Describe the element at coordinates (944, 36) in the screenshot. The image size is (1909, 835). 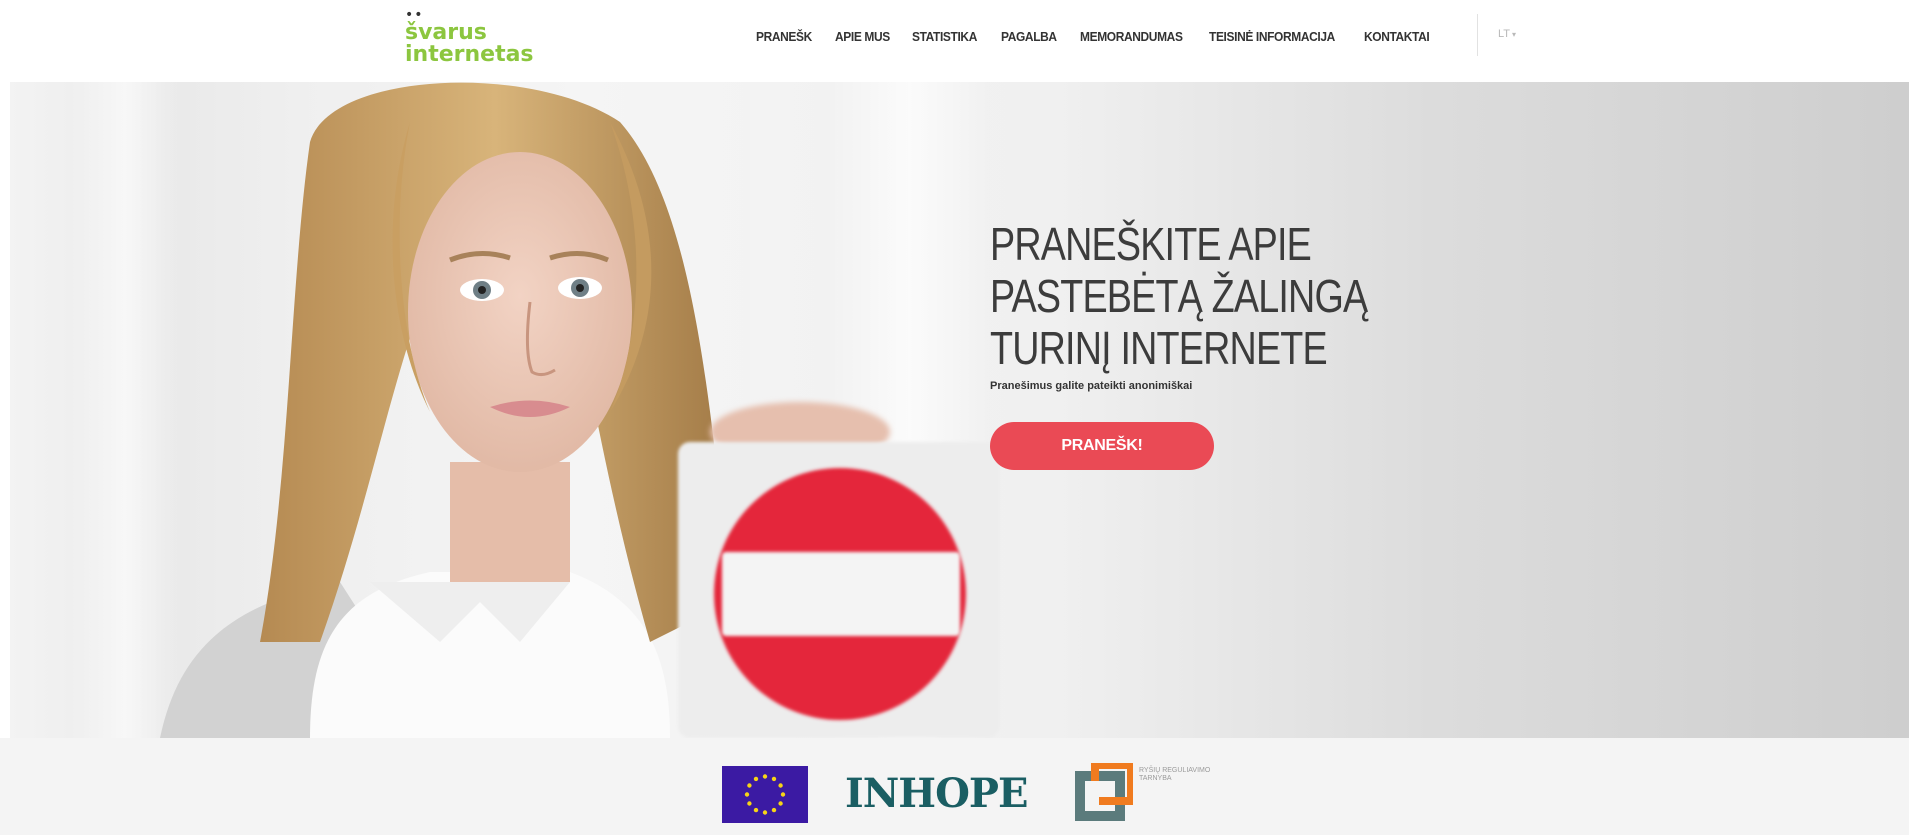
I see `nav-item-statistika: STATISTIKA` at that location.